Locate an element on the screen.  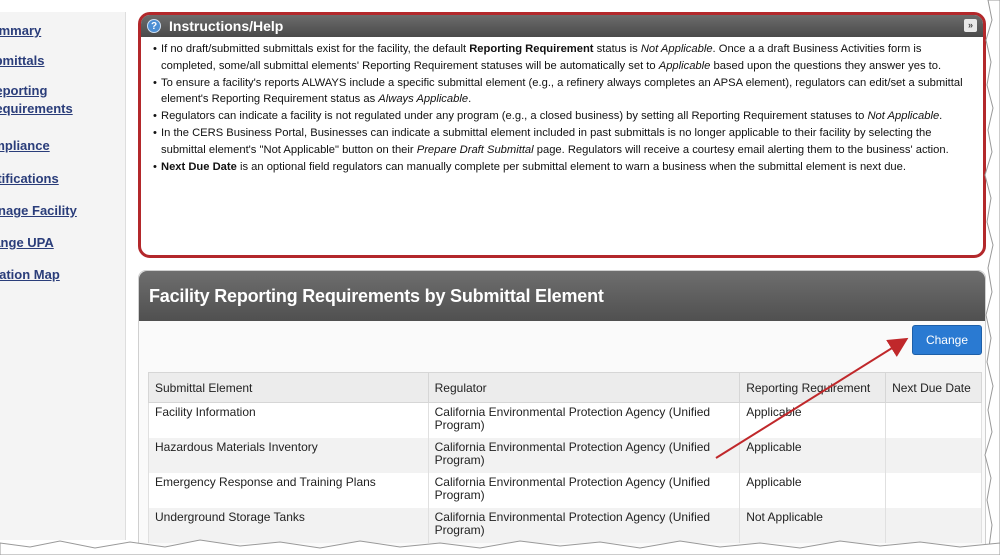
sidebar-item-submittals: Submittals is located at coordinates (62, 61).